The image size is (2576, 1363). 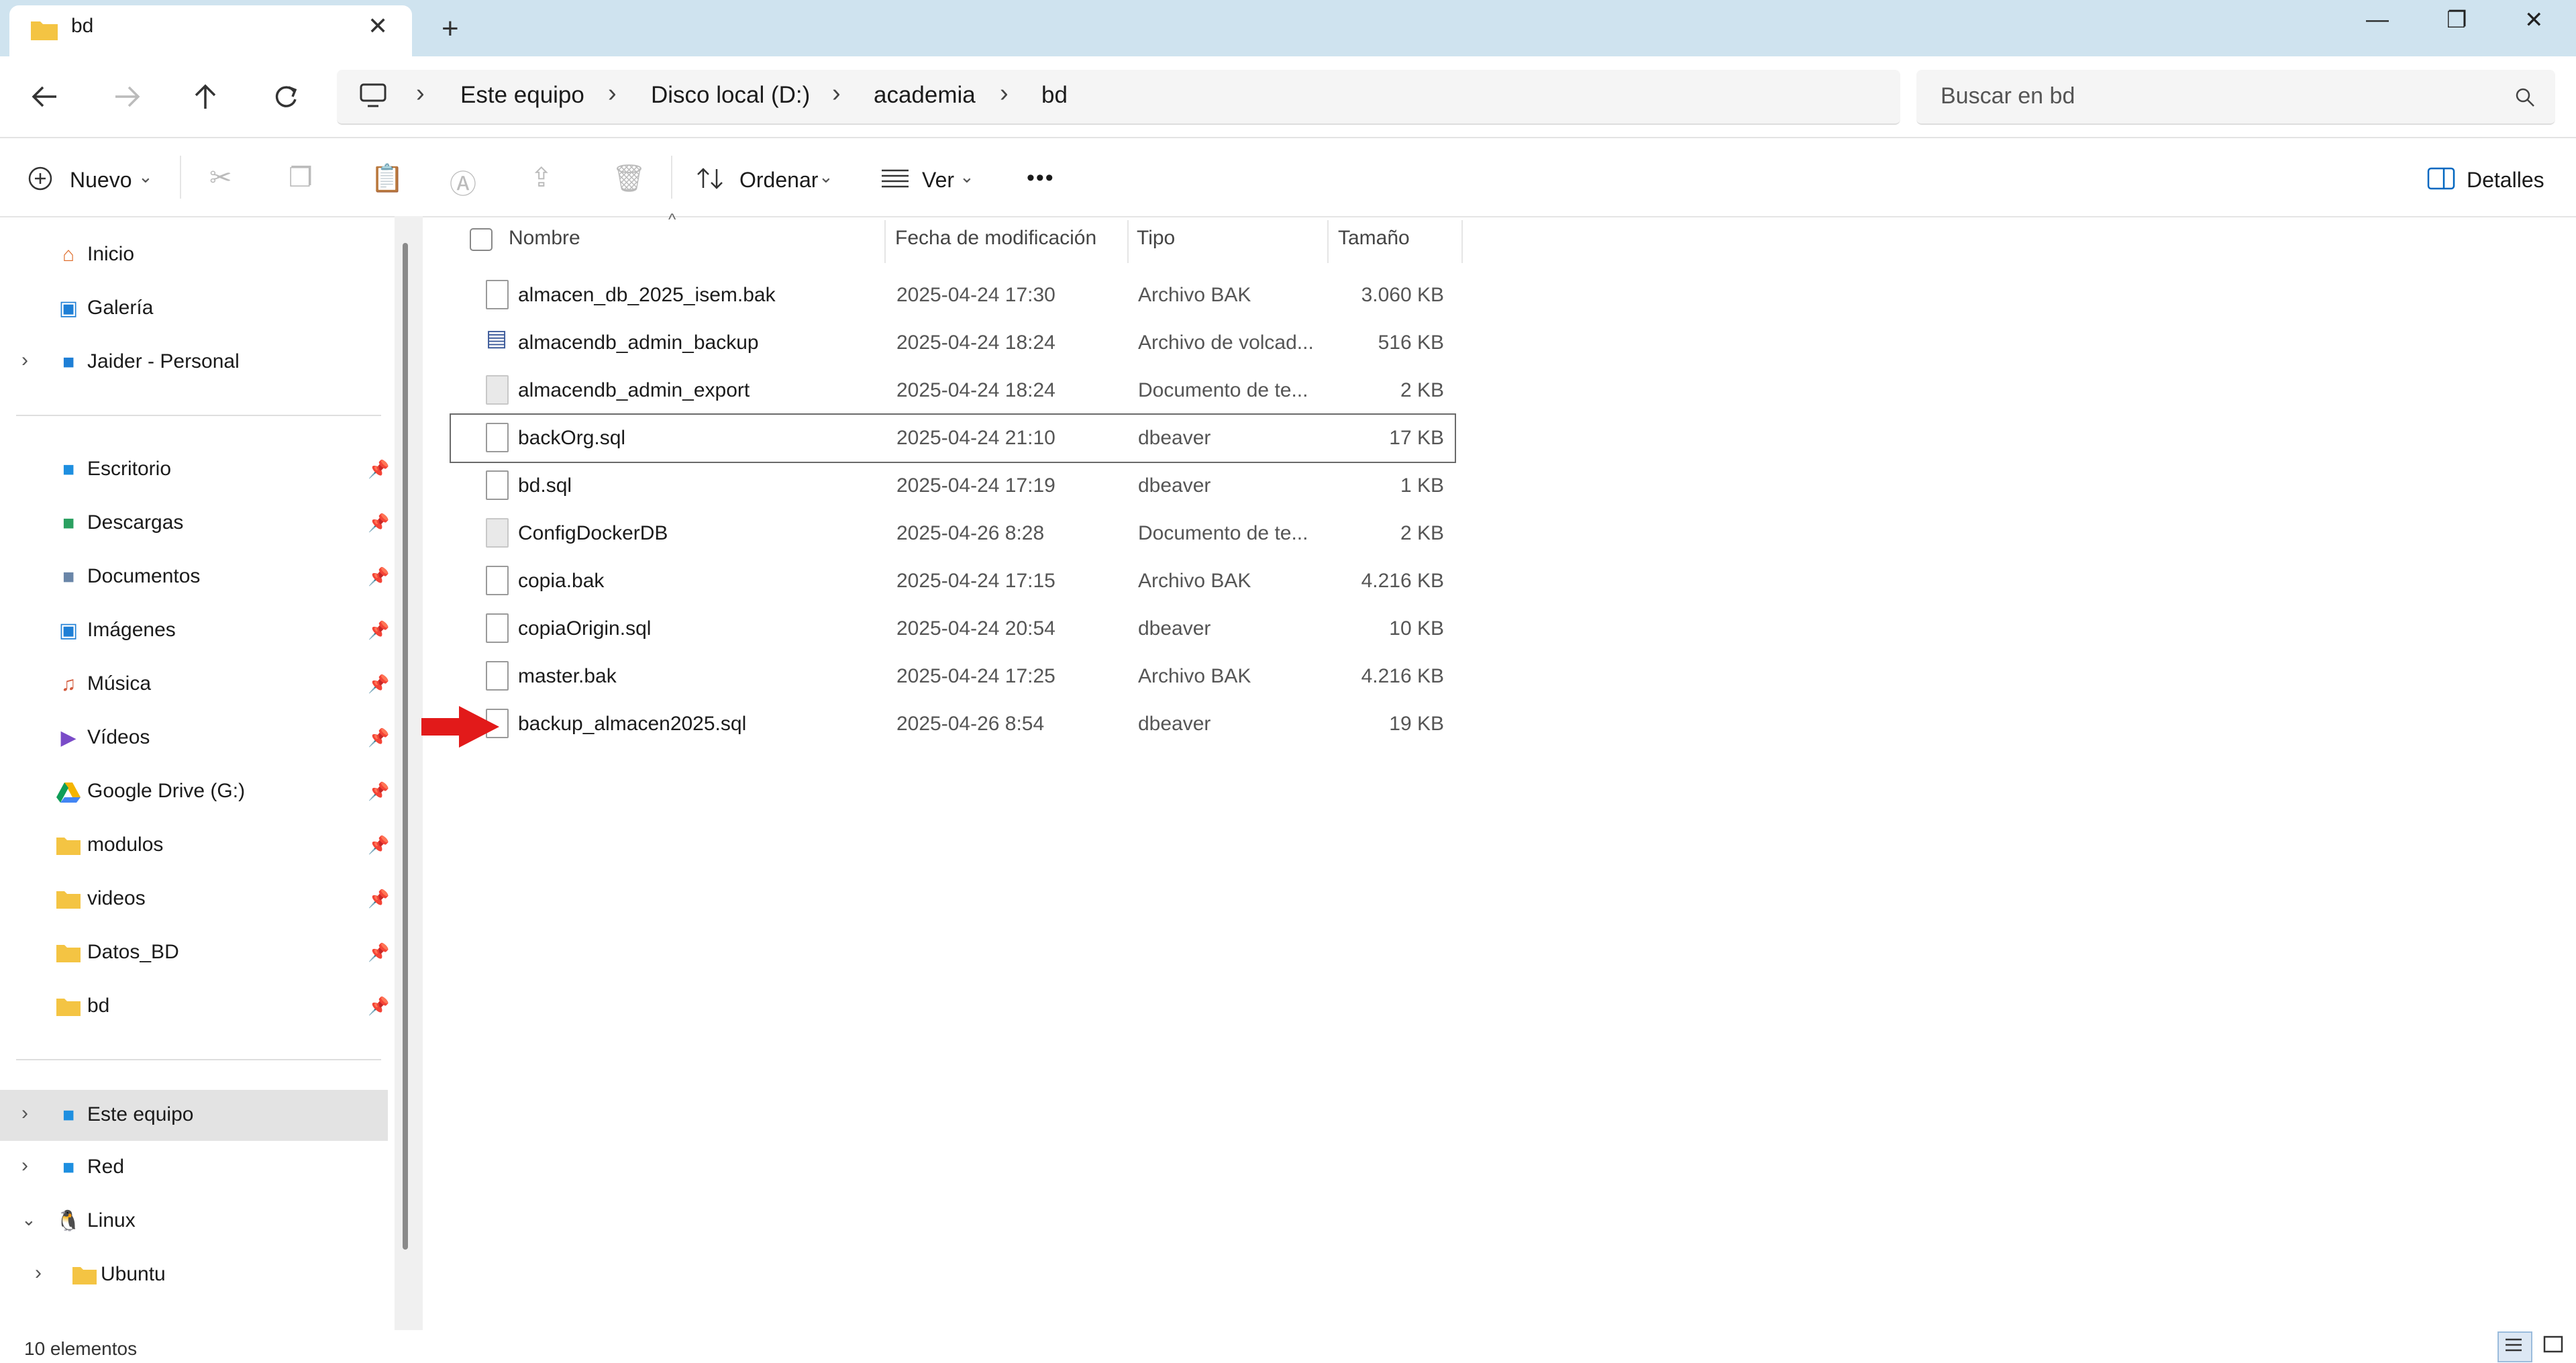 What do you see at coordinates (544, 239) in the screenshot?
I see `column-header-name: Nombre` at bounding box center [544, 239].